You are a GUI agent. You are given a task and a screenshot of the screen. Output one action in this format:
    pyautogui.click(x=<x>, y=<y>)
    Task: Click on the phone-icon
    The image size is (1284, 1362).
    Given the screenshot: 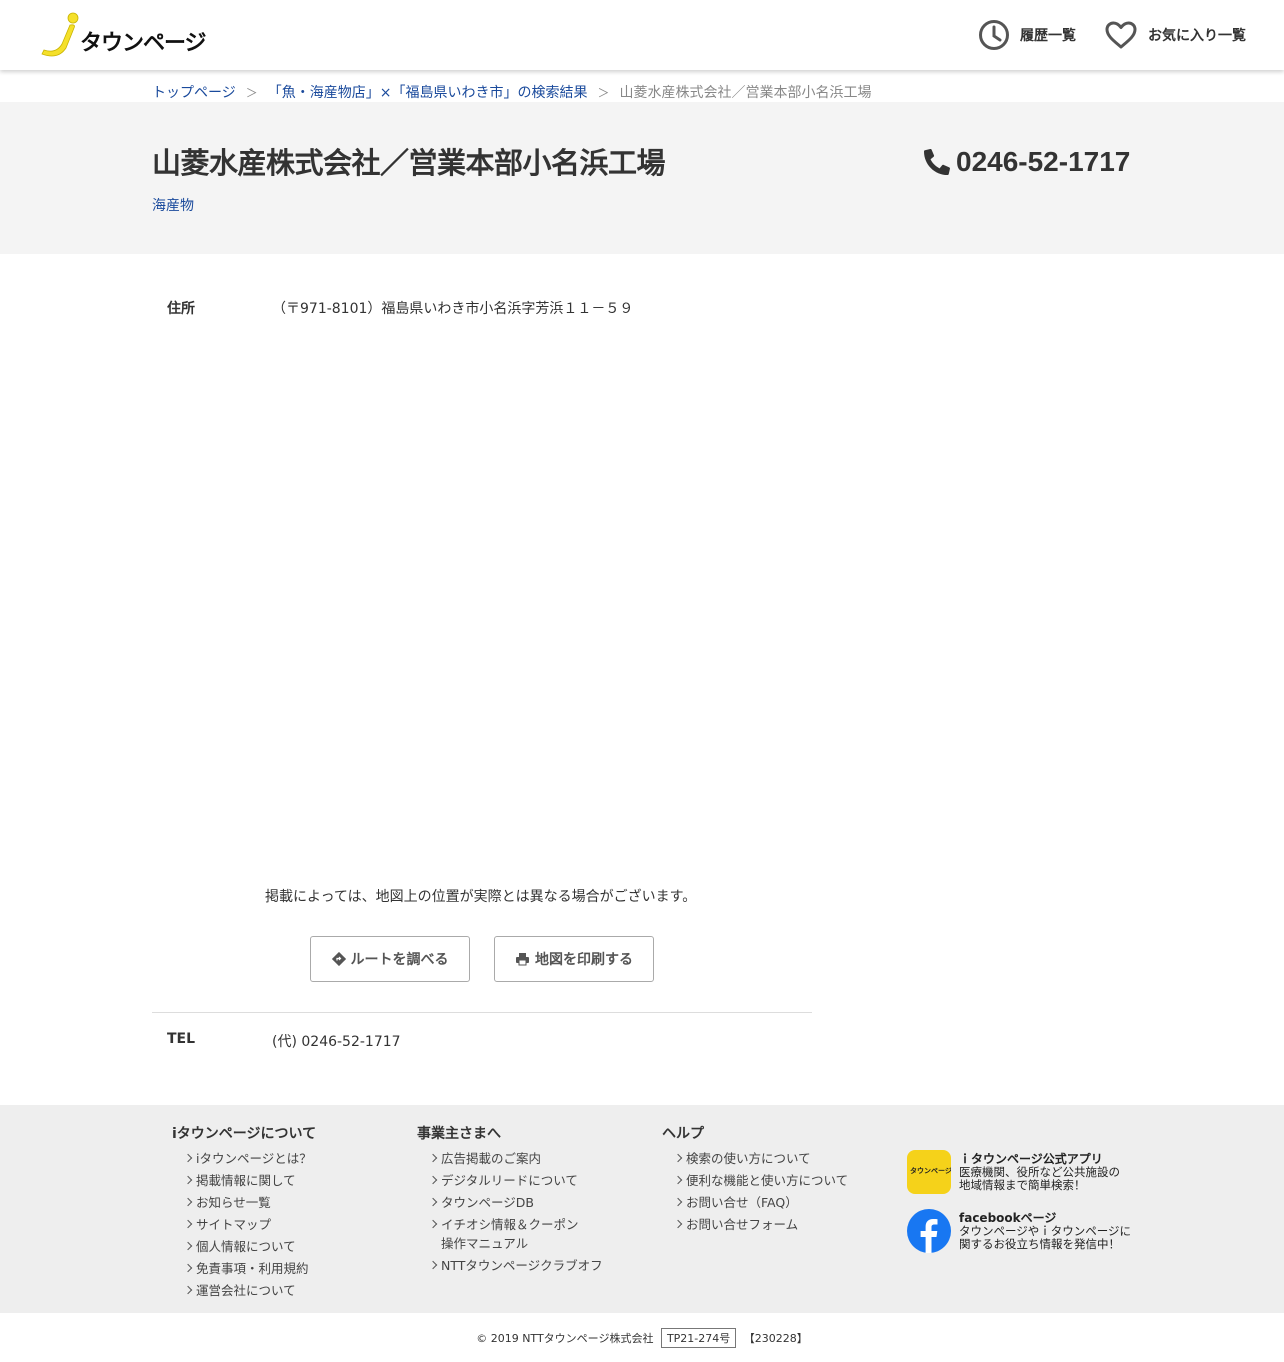 What is the action you would take?
    pyautogui.click(x=937, y=162)
    